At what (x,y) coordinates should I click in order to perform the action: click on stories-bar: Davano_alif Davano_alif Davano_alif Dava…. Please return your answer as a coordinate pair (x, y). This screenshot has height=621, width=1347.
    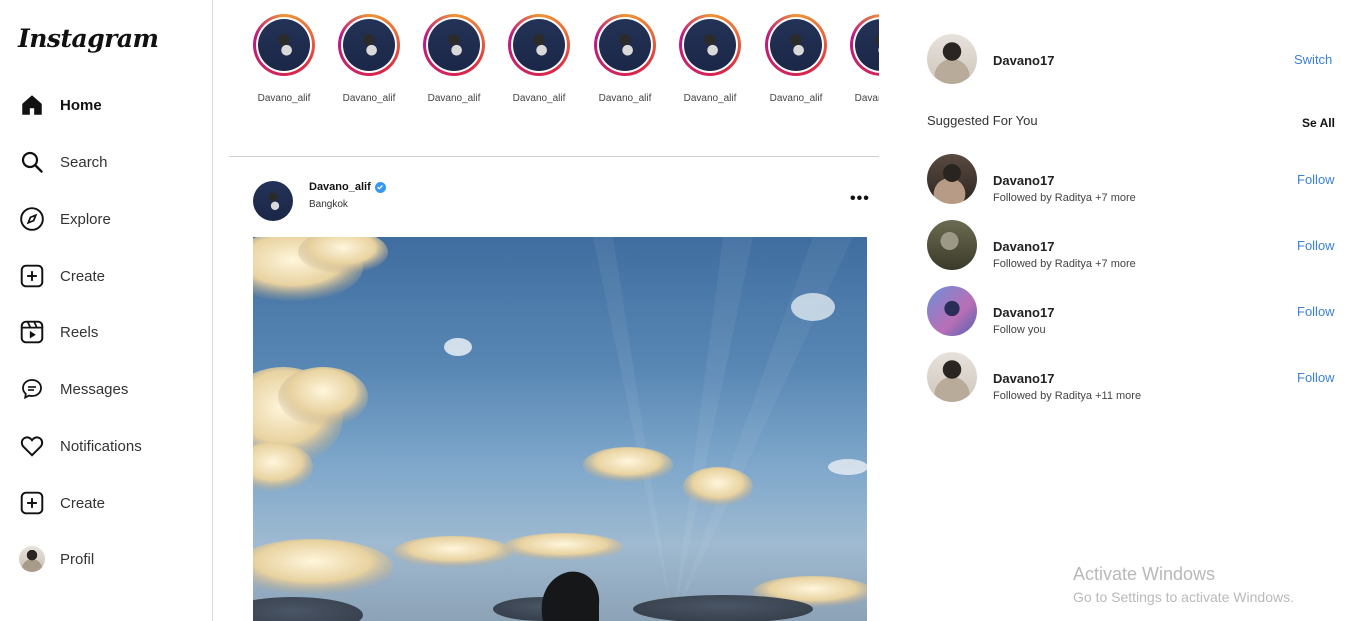
    Looking at the image, I should click on (564, 64).